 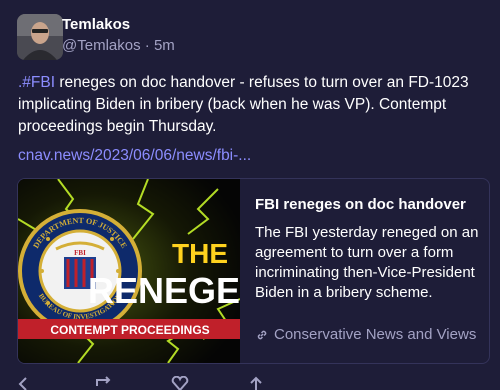 What do you see at coordinates (164, 45) in the screenshot?
I see `post-timestamp: 5m` at bounding box center [164, 45].